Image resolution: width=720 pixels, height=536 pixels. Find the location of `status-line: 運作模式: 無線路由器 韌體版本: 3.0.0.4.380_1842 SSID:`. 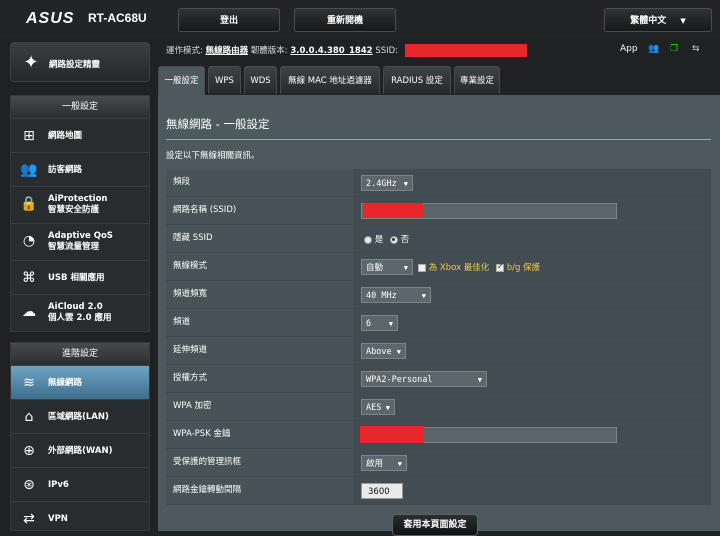

status-line: 運作模式: 無線路由器 韌體版本: 3.0.0.4.380_1842 SSID: is located at coordinates (346, 50).